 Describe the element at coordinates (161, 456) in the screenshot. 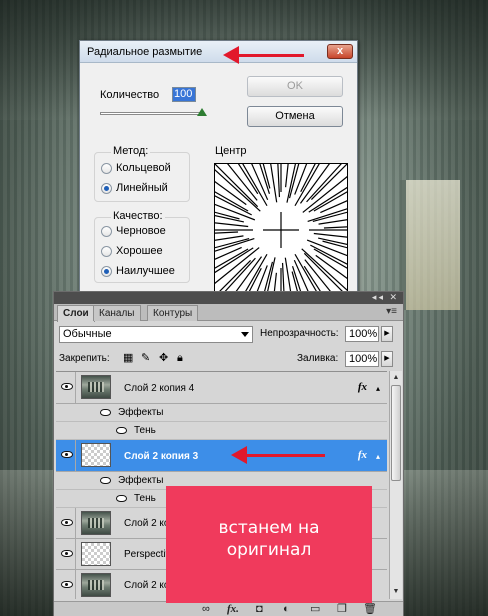

I see `layer-name: Слой 2 копия 3` at that location.